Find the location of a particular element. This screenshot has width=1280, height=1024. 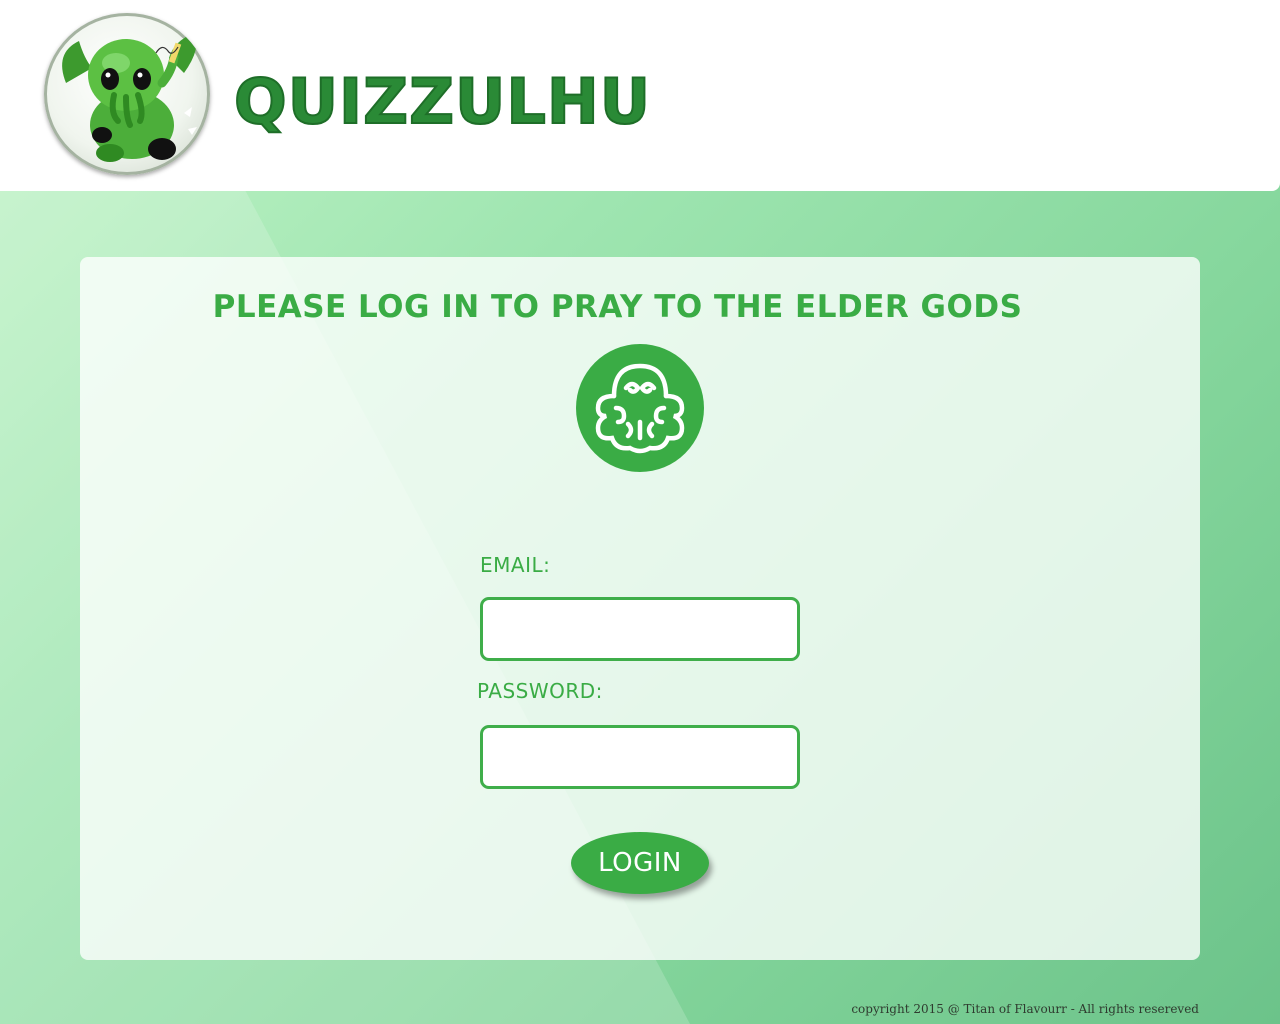

password-label: PASSWORD: is located at coordinates (540, 691).